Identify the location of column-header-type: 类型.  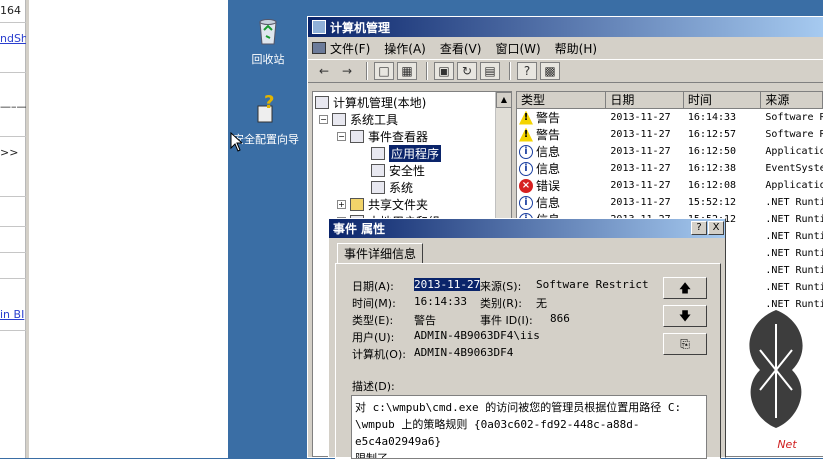
(562, 100).